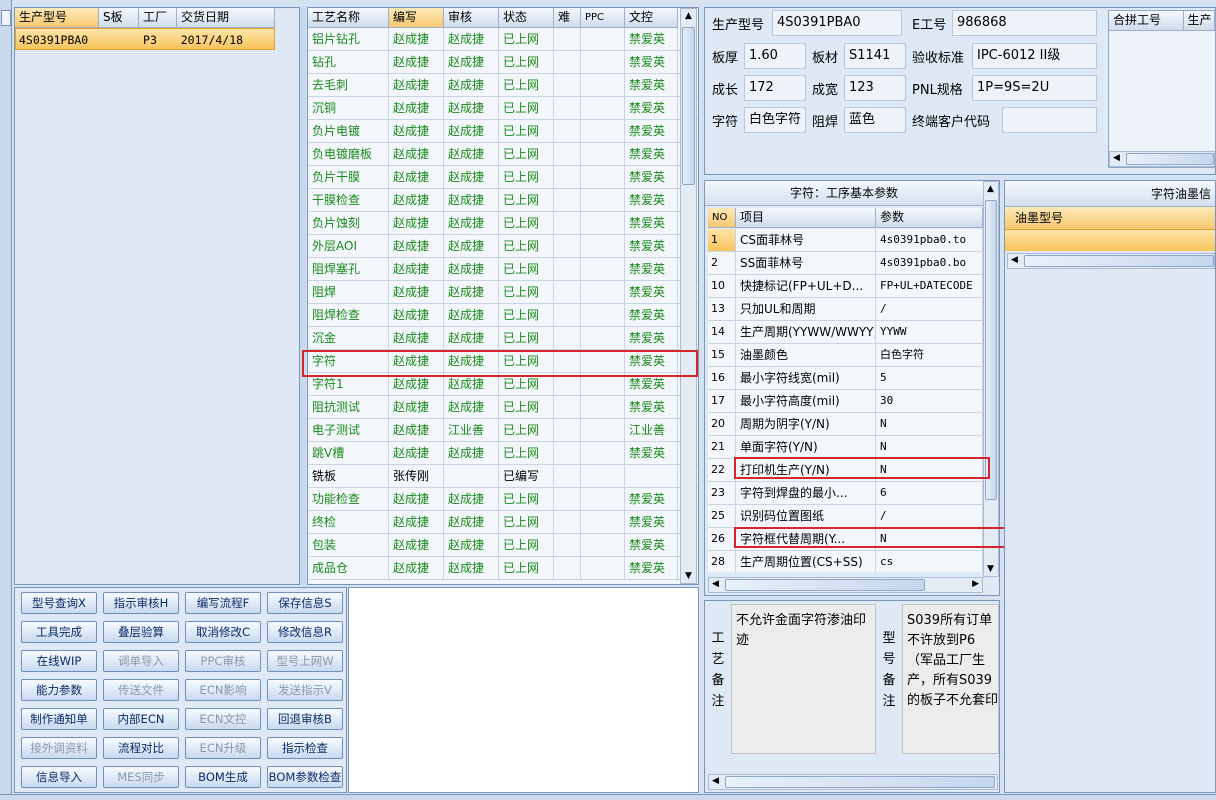  Describe the element at coordinates (845, 309) in the screenshot. I see `table-row: 13 只加UL和周期 /` at that location.